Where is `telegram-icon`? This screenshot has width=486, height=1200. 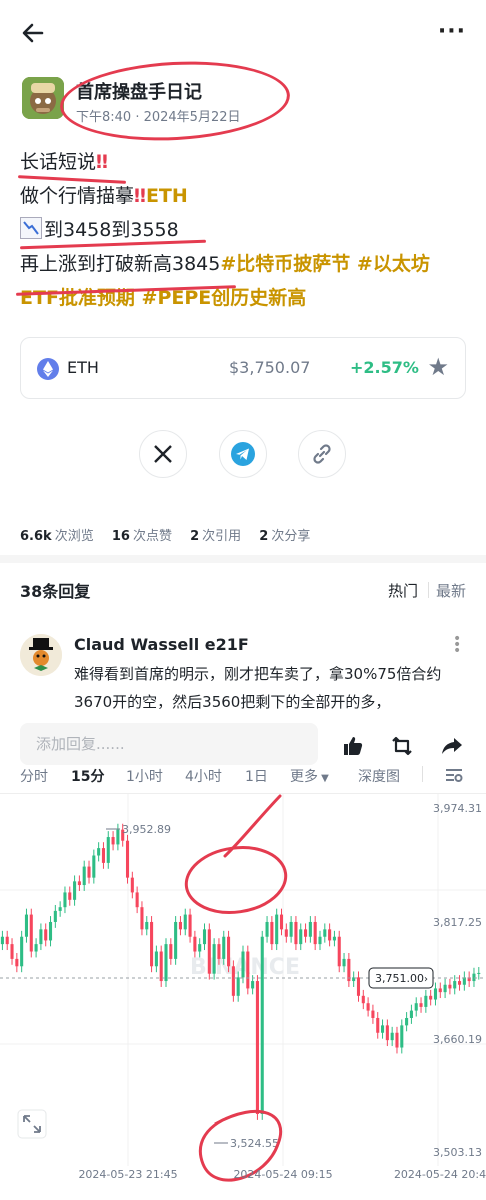 telegram-icon is located at coordinates (243, 454).